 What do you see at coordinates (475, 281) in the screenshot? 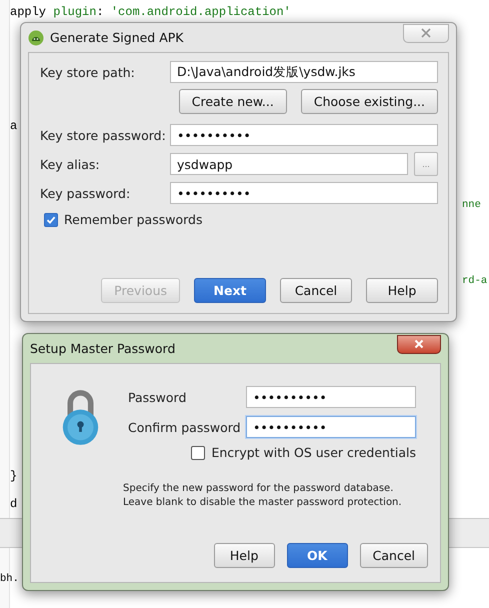
I see `code-line: rd-a` at bounding box center [475, 281].